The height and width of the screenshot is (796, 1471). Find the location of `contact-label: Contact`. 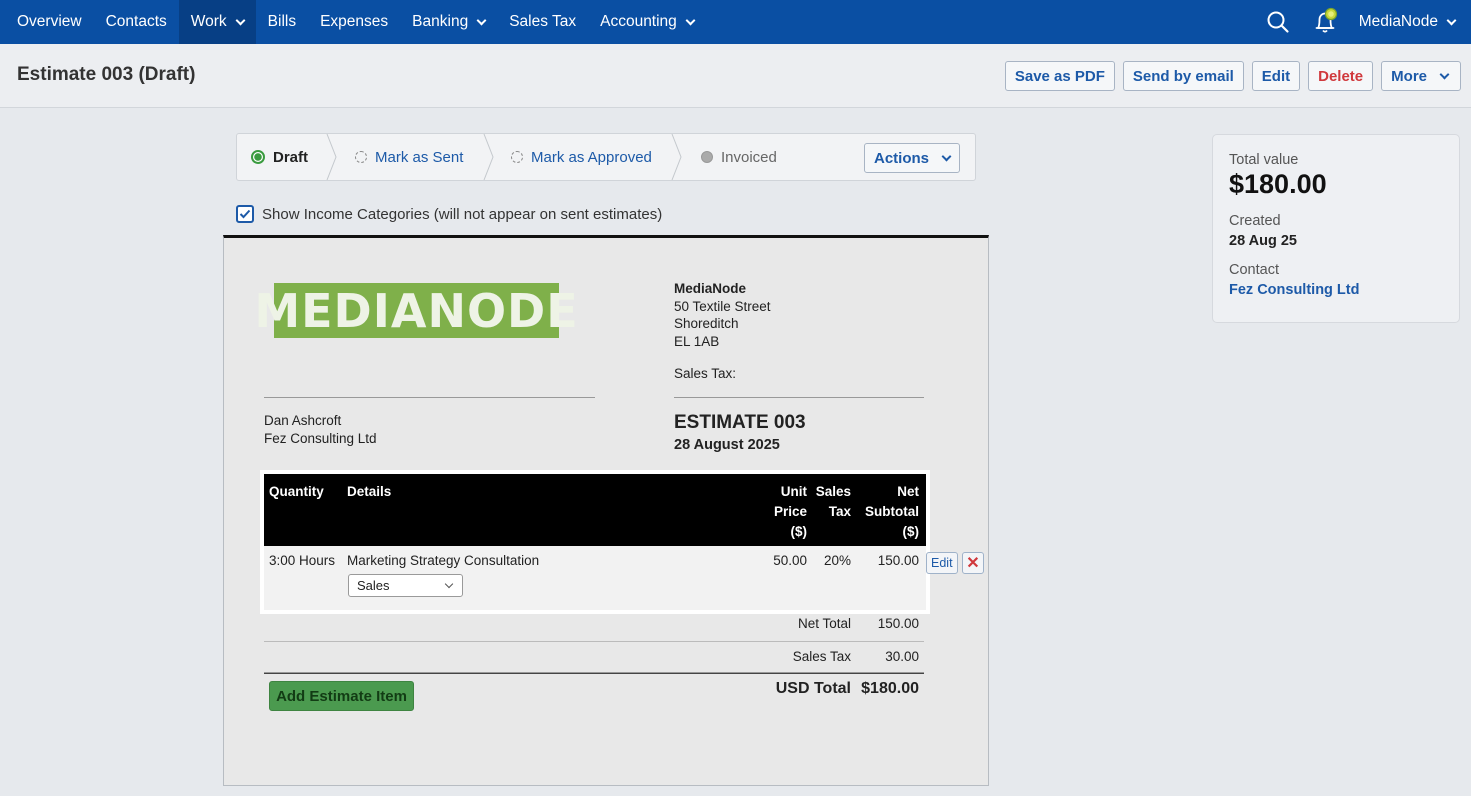

contact-label: Contact is located at coordinates (1254, 270).